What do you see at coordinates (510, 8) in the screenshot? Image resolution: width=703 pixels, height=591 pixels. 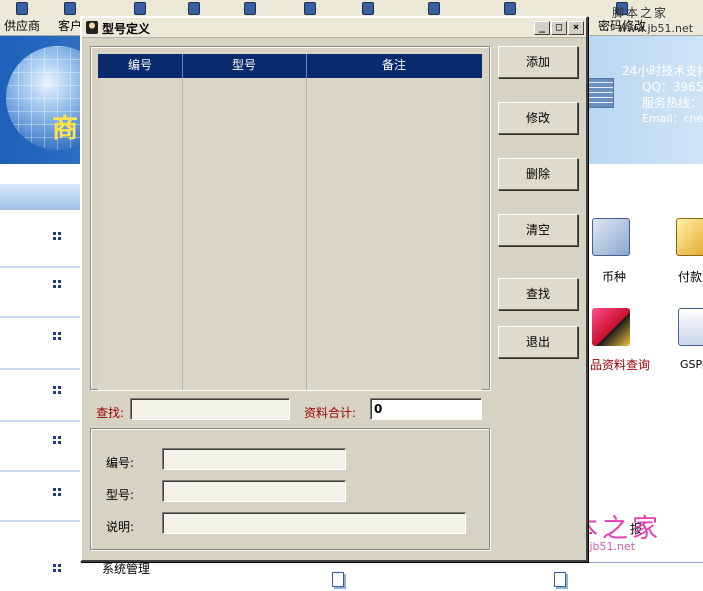 I see `report-icon` at bounding box center [510, 8].